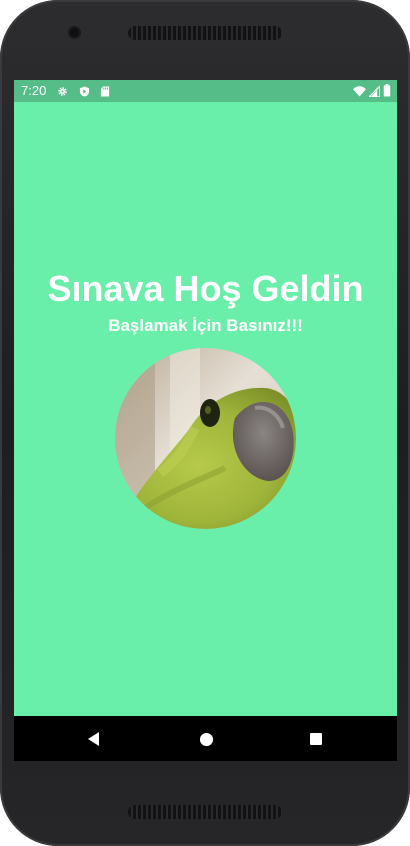 This screenshot has width=410, height=846. I want to click on battery-icon, so click(387, 92).